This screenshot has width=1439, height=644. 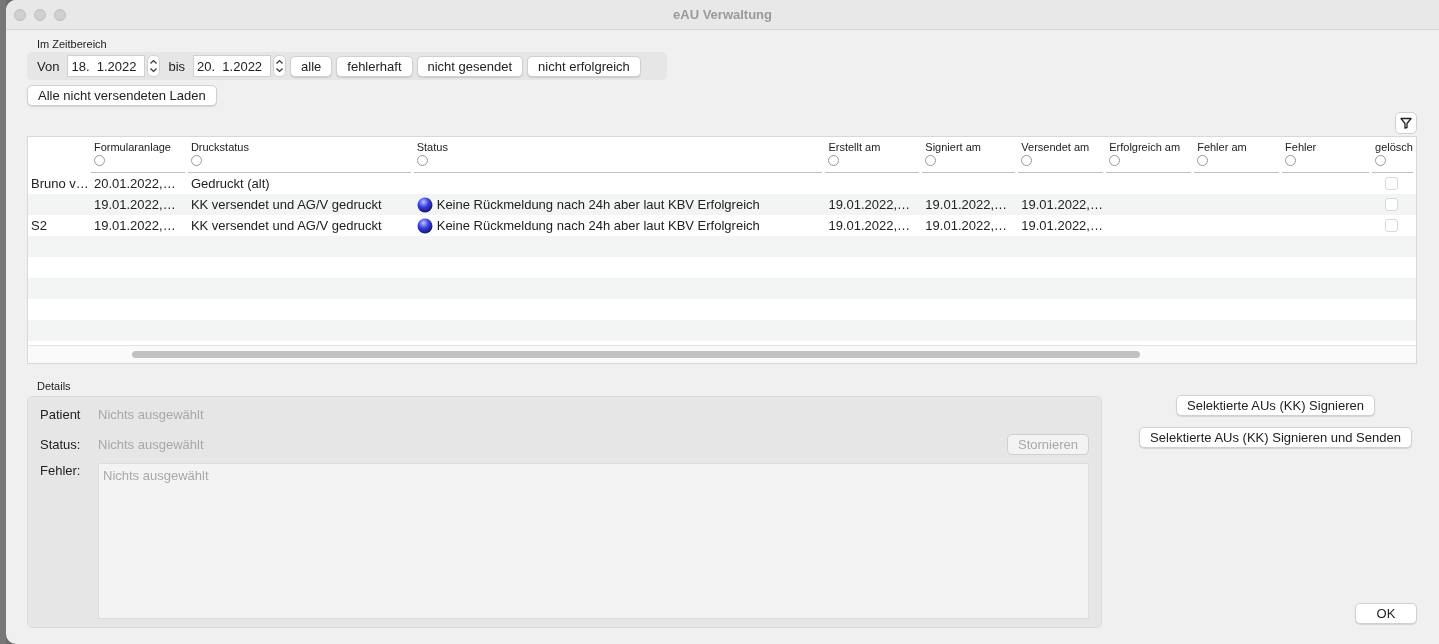 I want to click on filter-button: nicht gesendet, so click(x=470, y=66).